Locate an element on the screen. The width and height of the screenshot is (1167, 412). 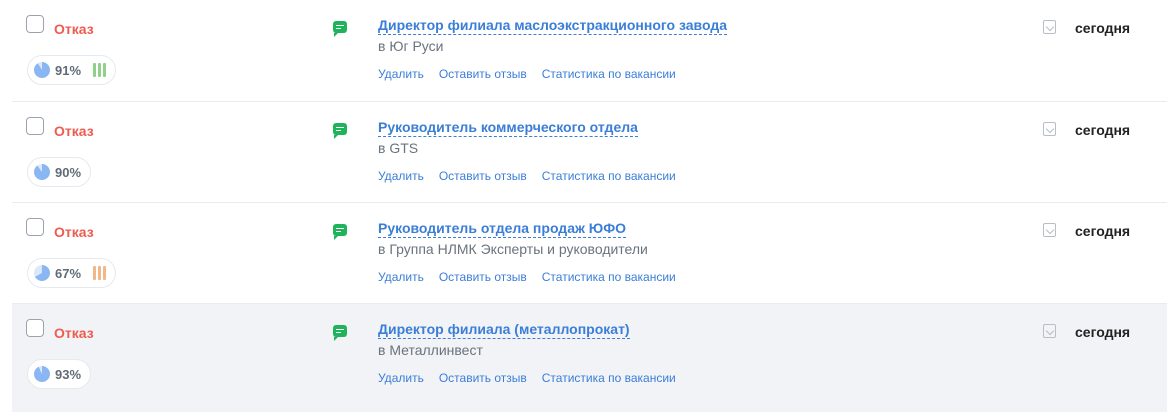
vacancy-title-link: Директор филиала (металлопрокат) is located at coordinates (504, 330).